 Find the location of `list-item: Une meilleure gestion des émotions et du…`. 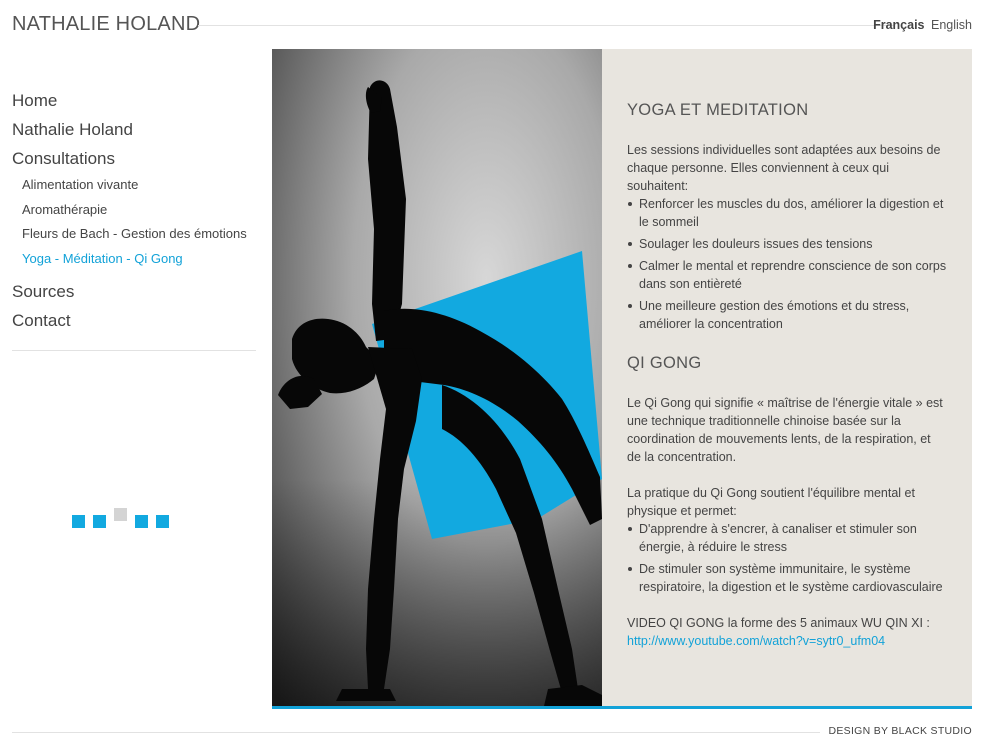

list-item: Une meilleure gestion des émotions et du… is located at coordinates (787, 315).